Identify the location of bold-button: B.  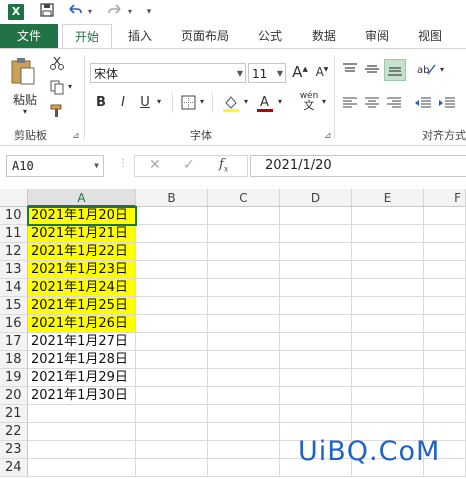
(101, 102).